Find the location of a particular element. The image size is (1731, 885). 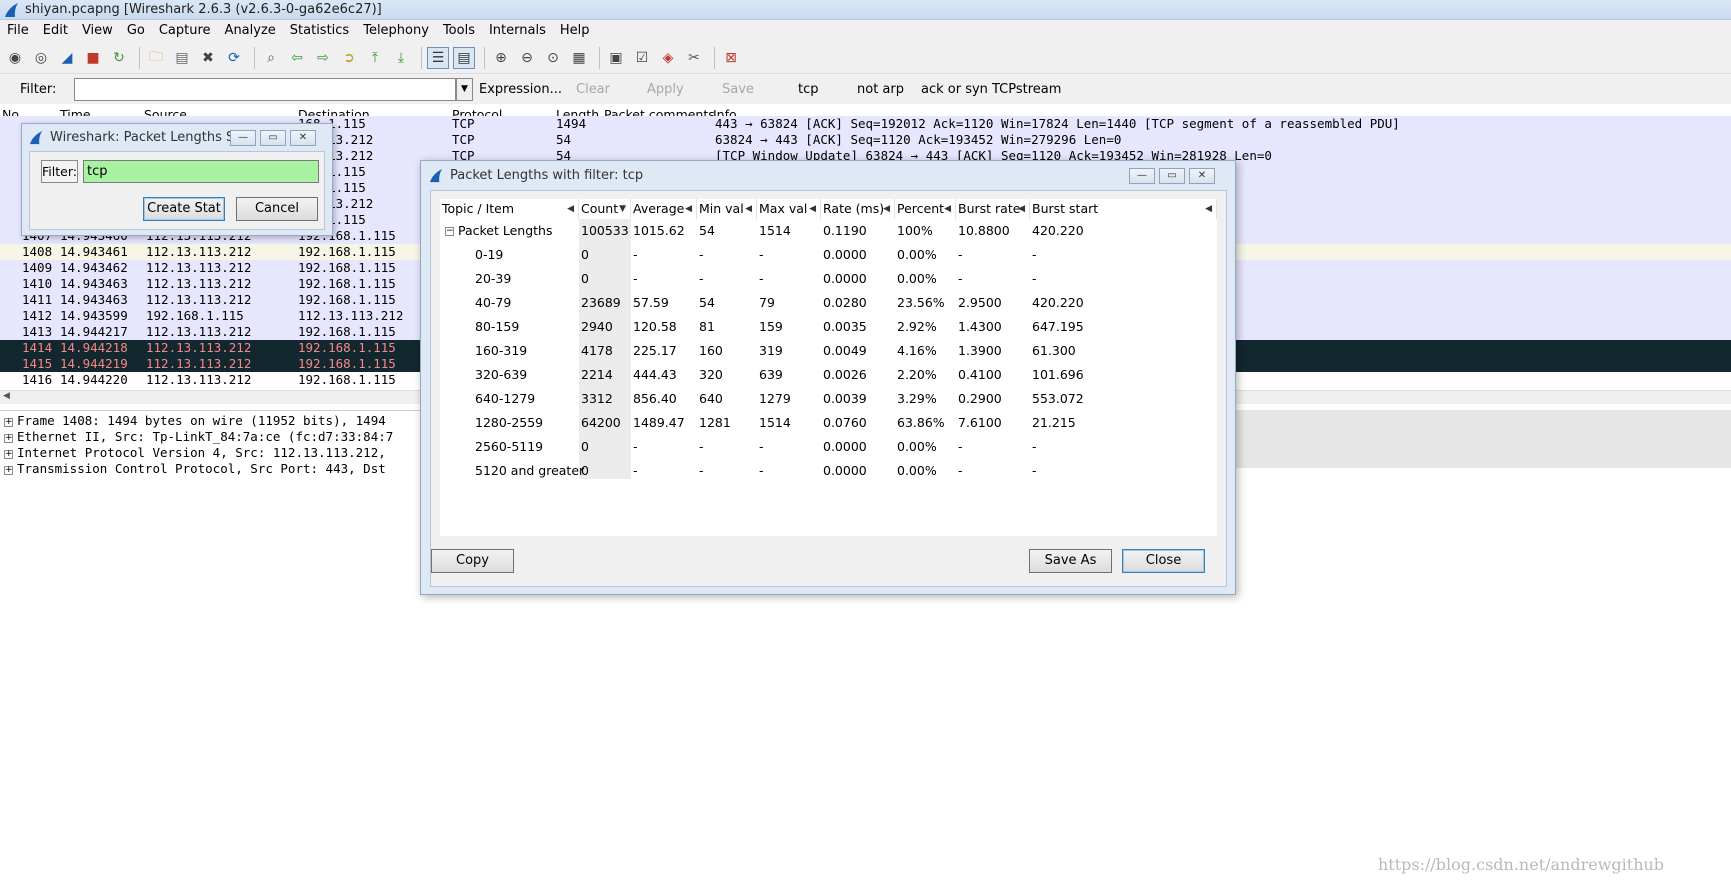

stat-filter-input: tcp is located at coordinates (201, 171).